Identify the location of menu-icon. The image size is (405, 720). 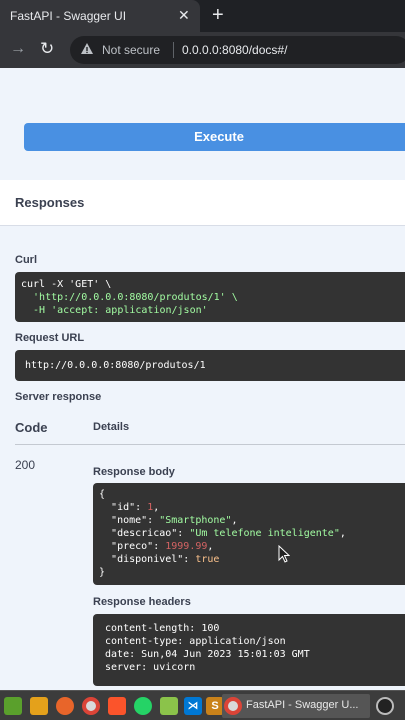
(13, 706).